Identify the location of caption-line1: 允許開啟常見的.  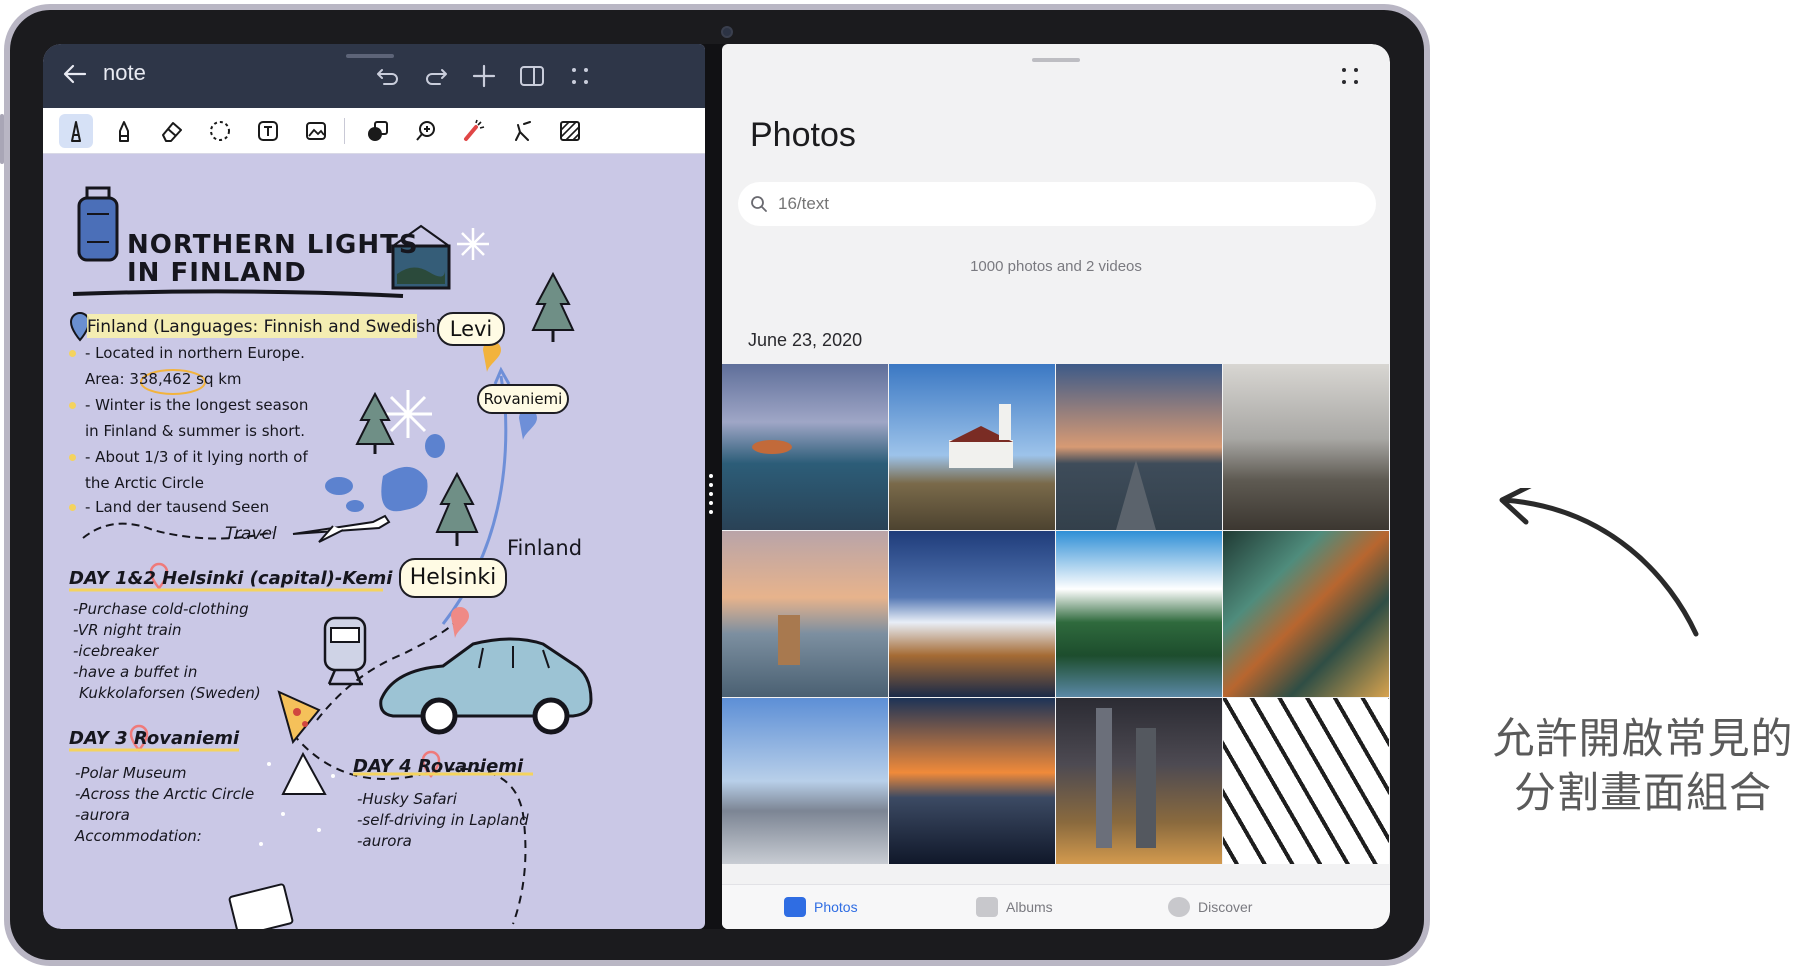
(1643, 738).